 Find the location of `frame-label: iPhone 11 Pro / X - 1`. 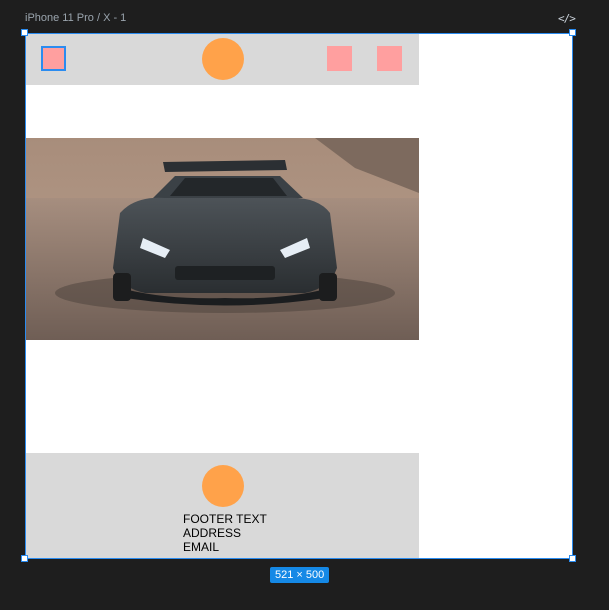

frame-label: iPhone 11 Pro / X - 1 is located at coordinates (75, 18).